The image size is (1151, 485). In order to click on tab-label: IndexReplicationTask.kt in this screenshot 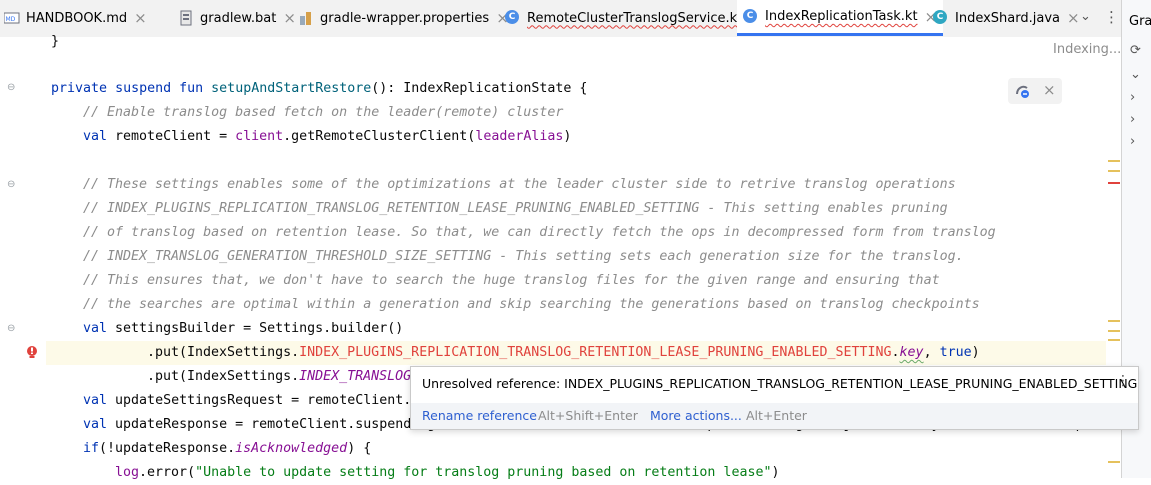, I will do `click(841, 16)`.